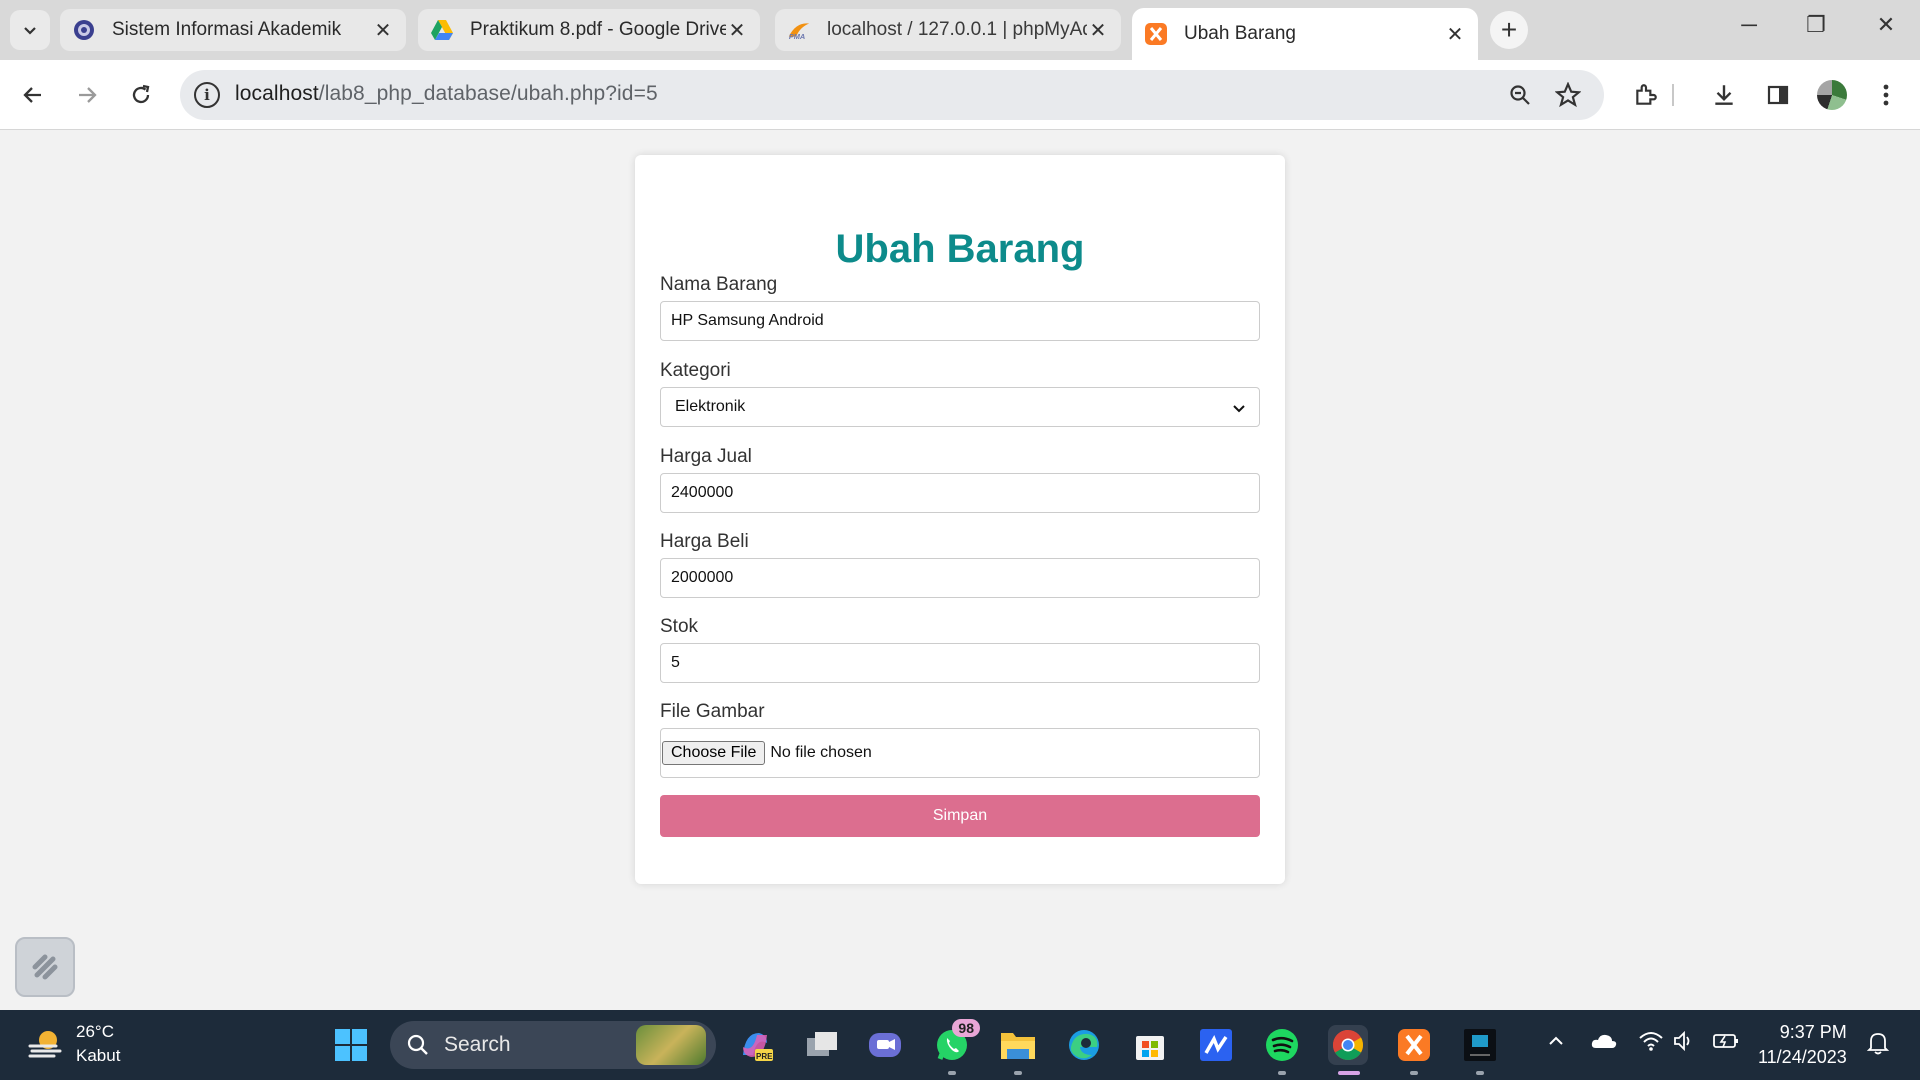 The width and height of the screenshot is (1920, 1080). I want to click on stok-value: 5, so click(675, 662).